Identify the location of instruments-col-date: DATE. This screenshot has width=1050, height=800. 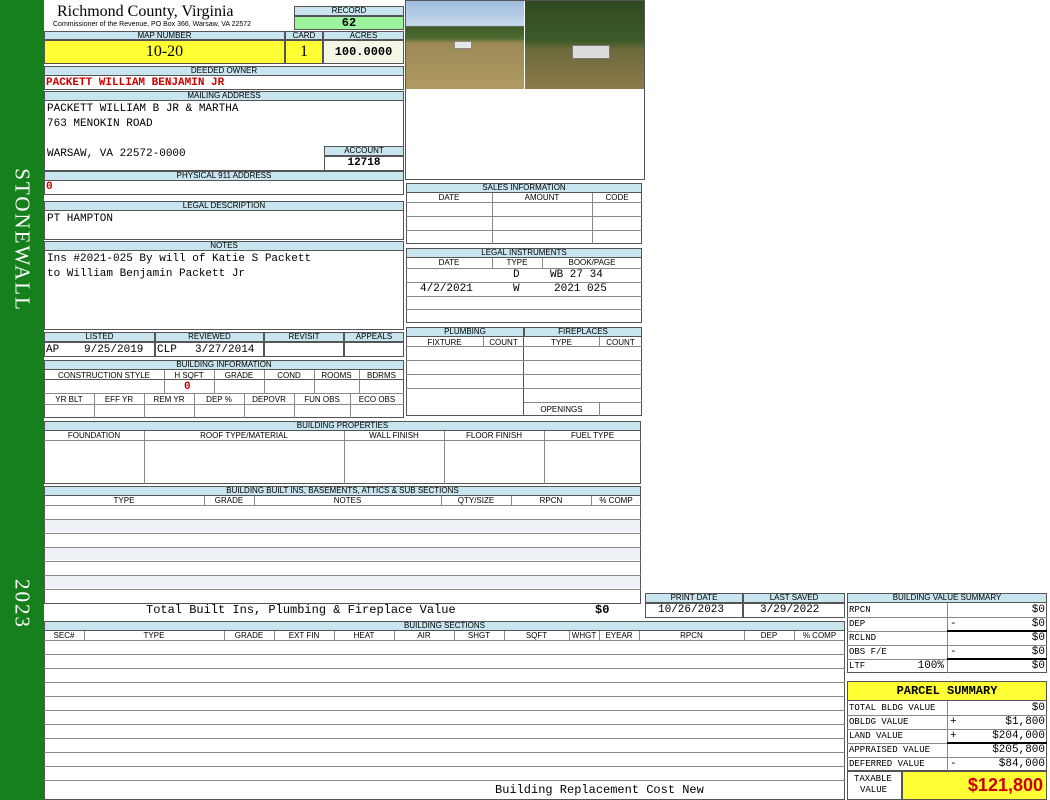
(449, 262).